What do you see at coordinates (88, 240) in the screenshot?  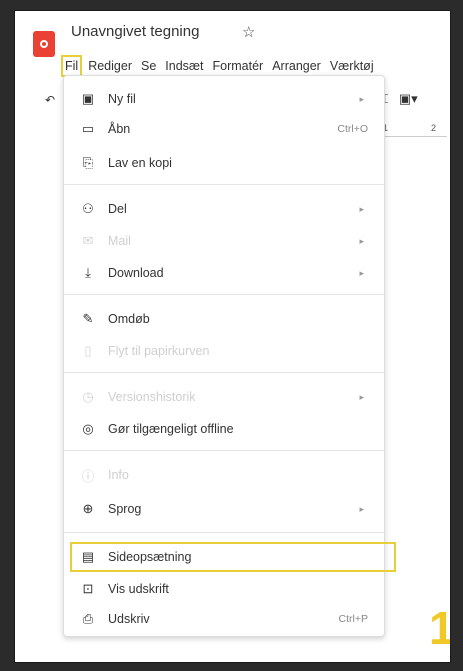 I see `mail-icon: ✉` at bounding box center [88, 240].